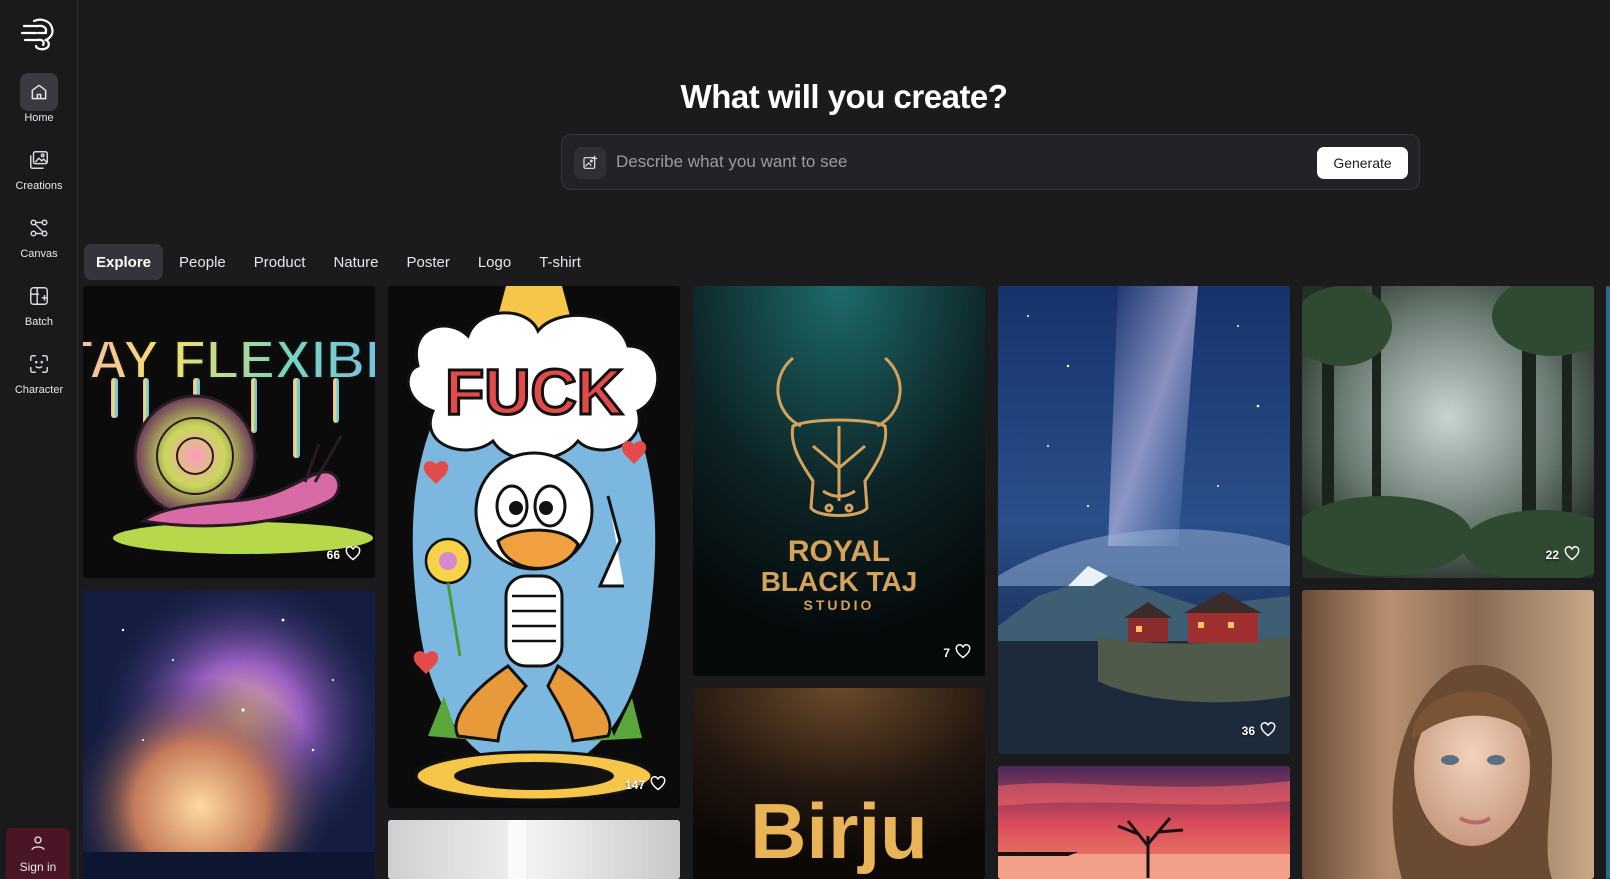  I want to click on gallery-card-birju-logo: Birju, so click(839, 783).